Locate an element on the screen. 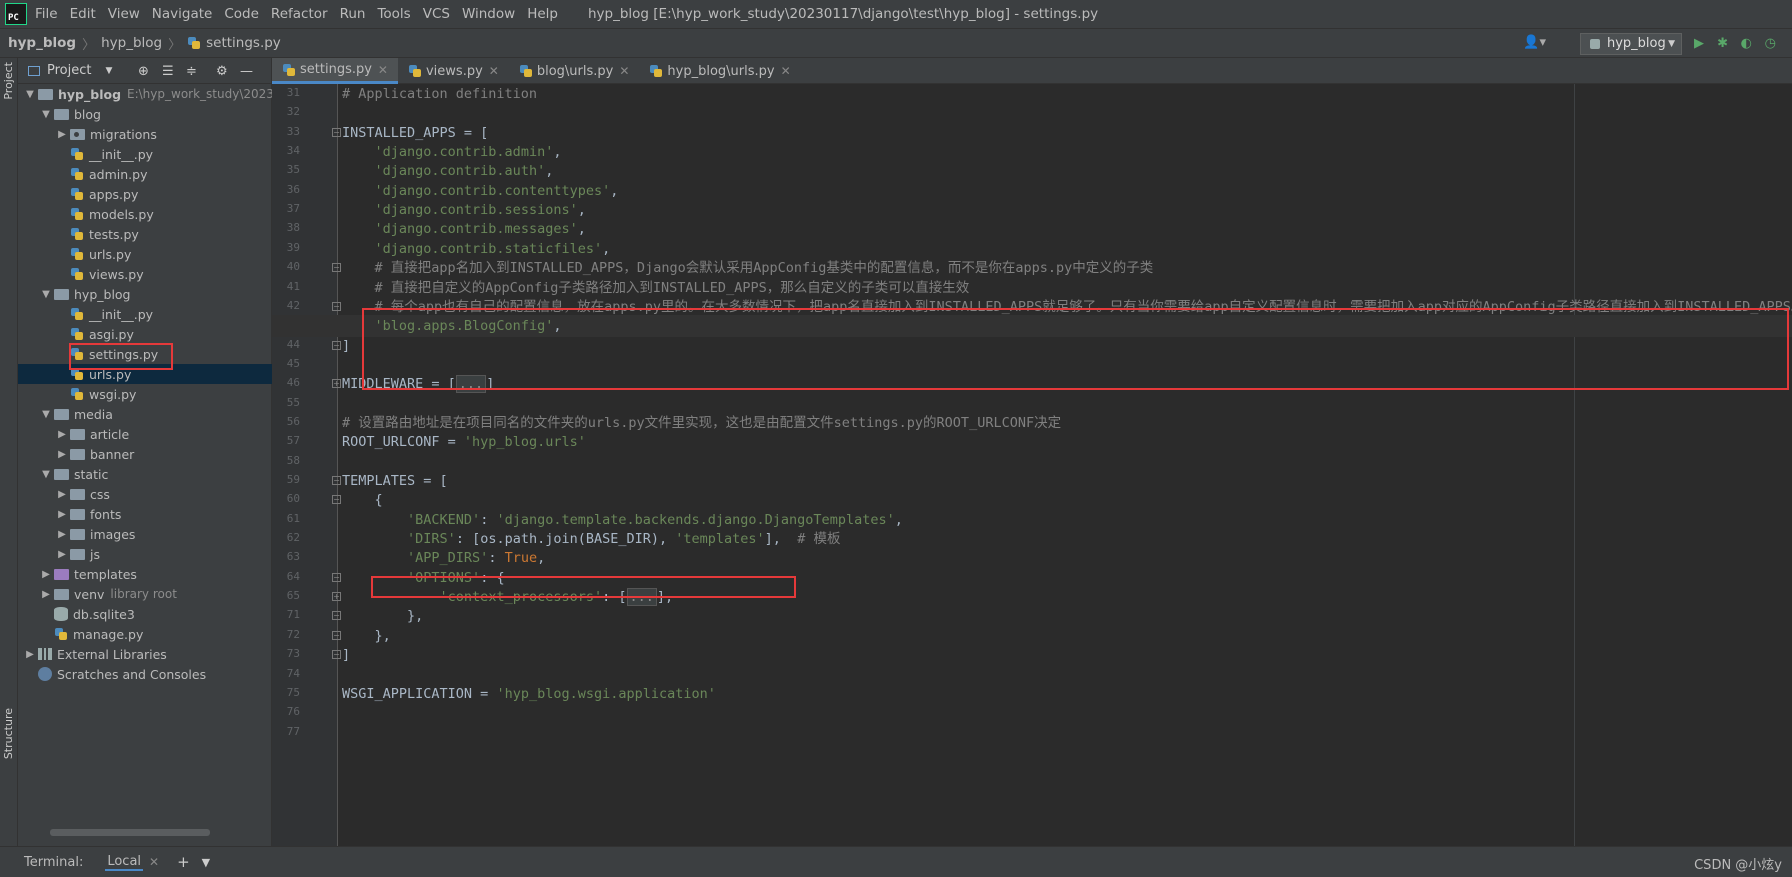 Image resolution: width=1792 pixels, height=877 pixels. menu-item-navigate: Navigate is located at coordinates (182, 14).